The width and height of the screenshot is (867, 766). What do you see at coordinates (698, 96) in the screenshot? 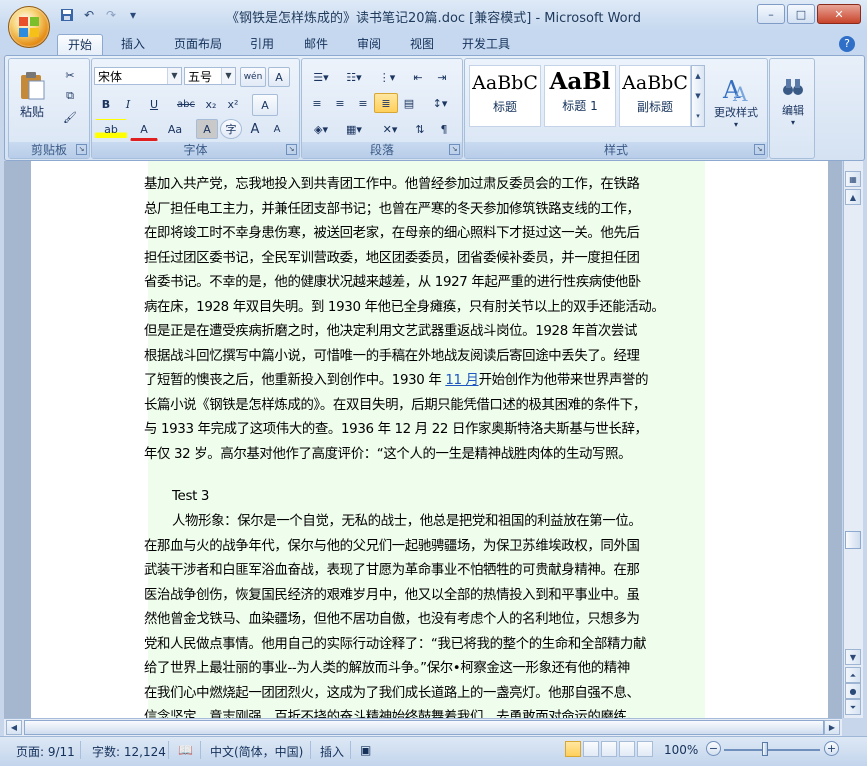
I see `styles-gallery-scroll: ▲ ▼ ▾` at bounding box center [698, 96].